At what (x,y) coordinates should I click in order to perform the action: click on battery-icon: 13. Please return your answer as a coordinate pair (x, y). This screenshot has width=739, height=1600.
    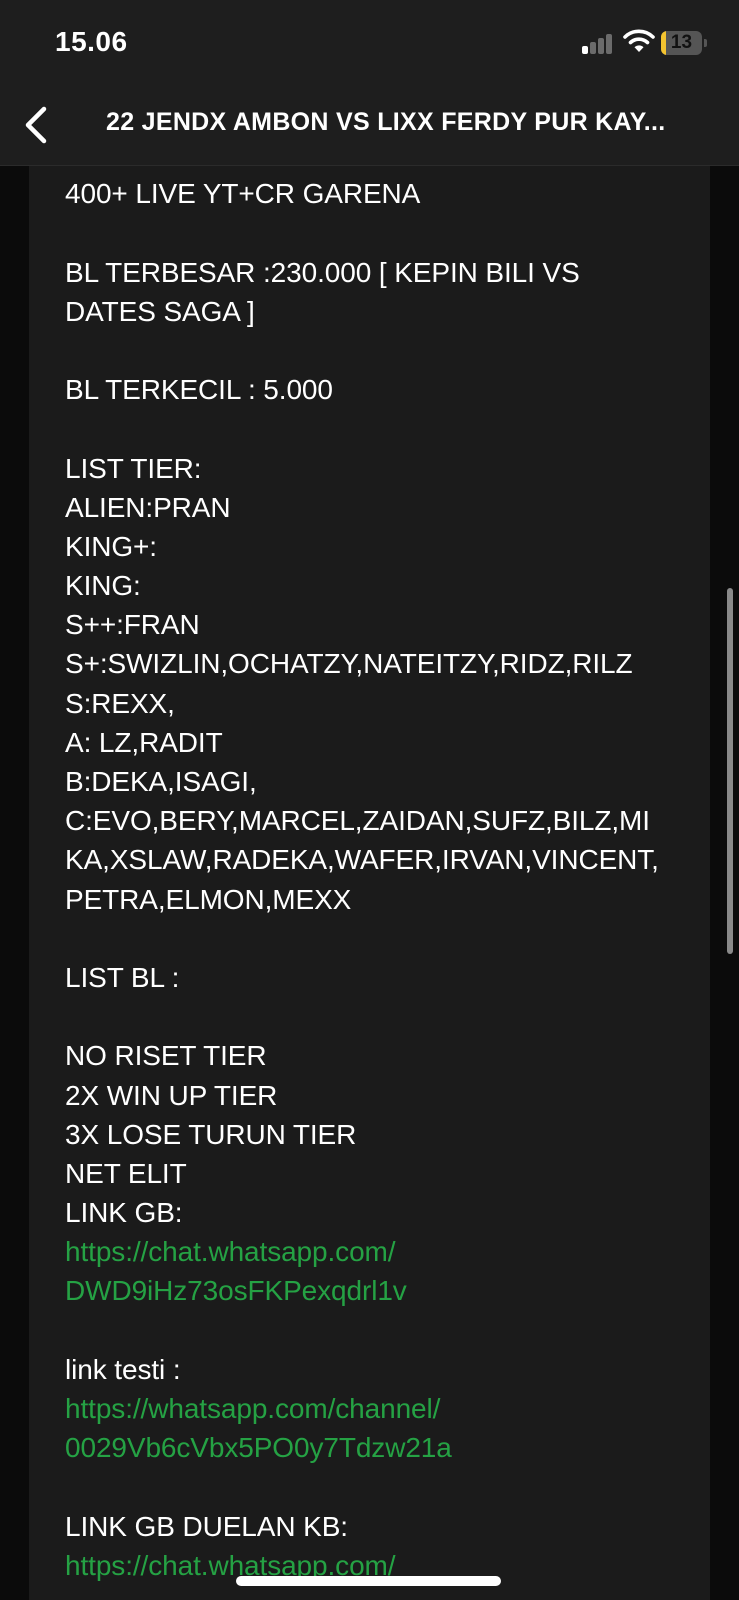
    Looking at the image, I should click on (684, 43).